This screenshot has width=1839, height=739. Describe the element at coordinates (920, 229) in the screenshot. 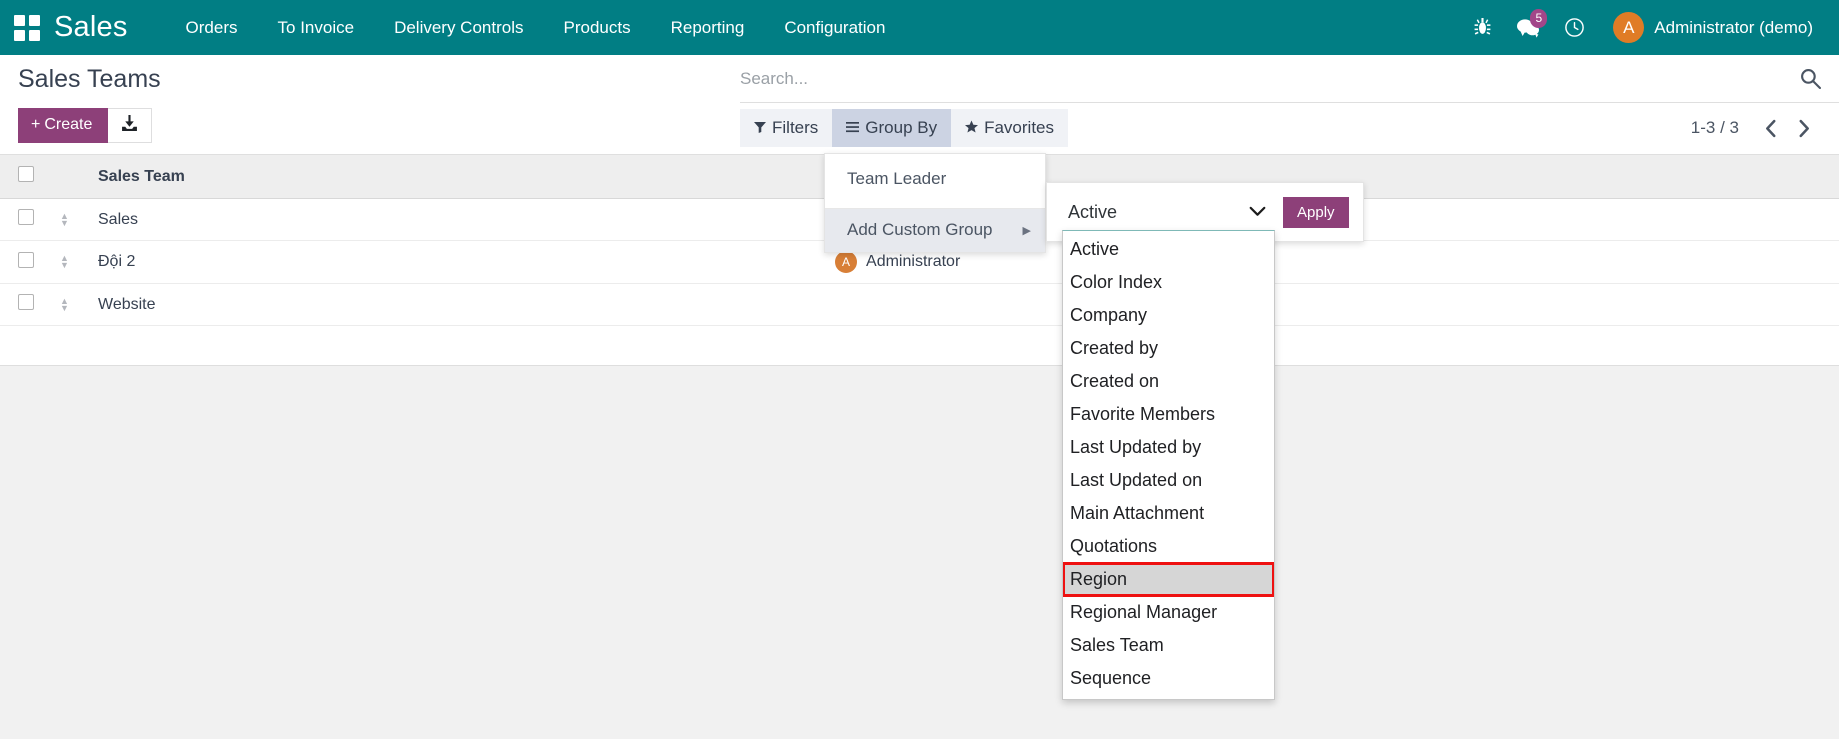

I see `add-custom-group-label: Add Custom Group` at that location.